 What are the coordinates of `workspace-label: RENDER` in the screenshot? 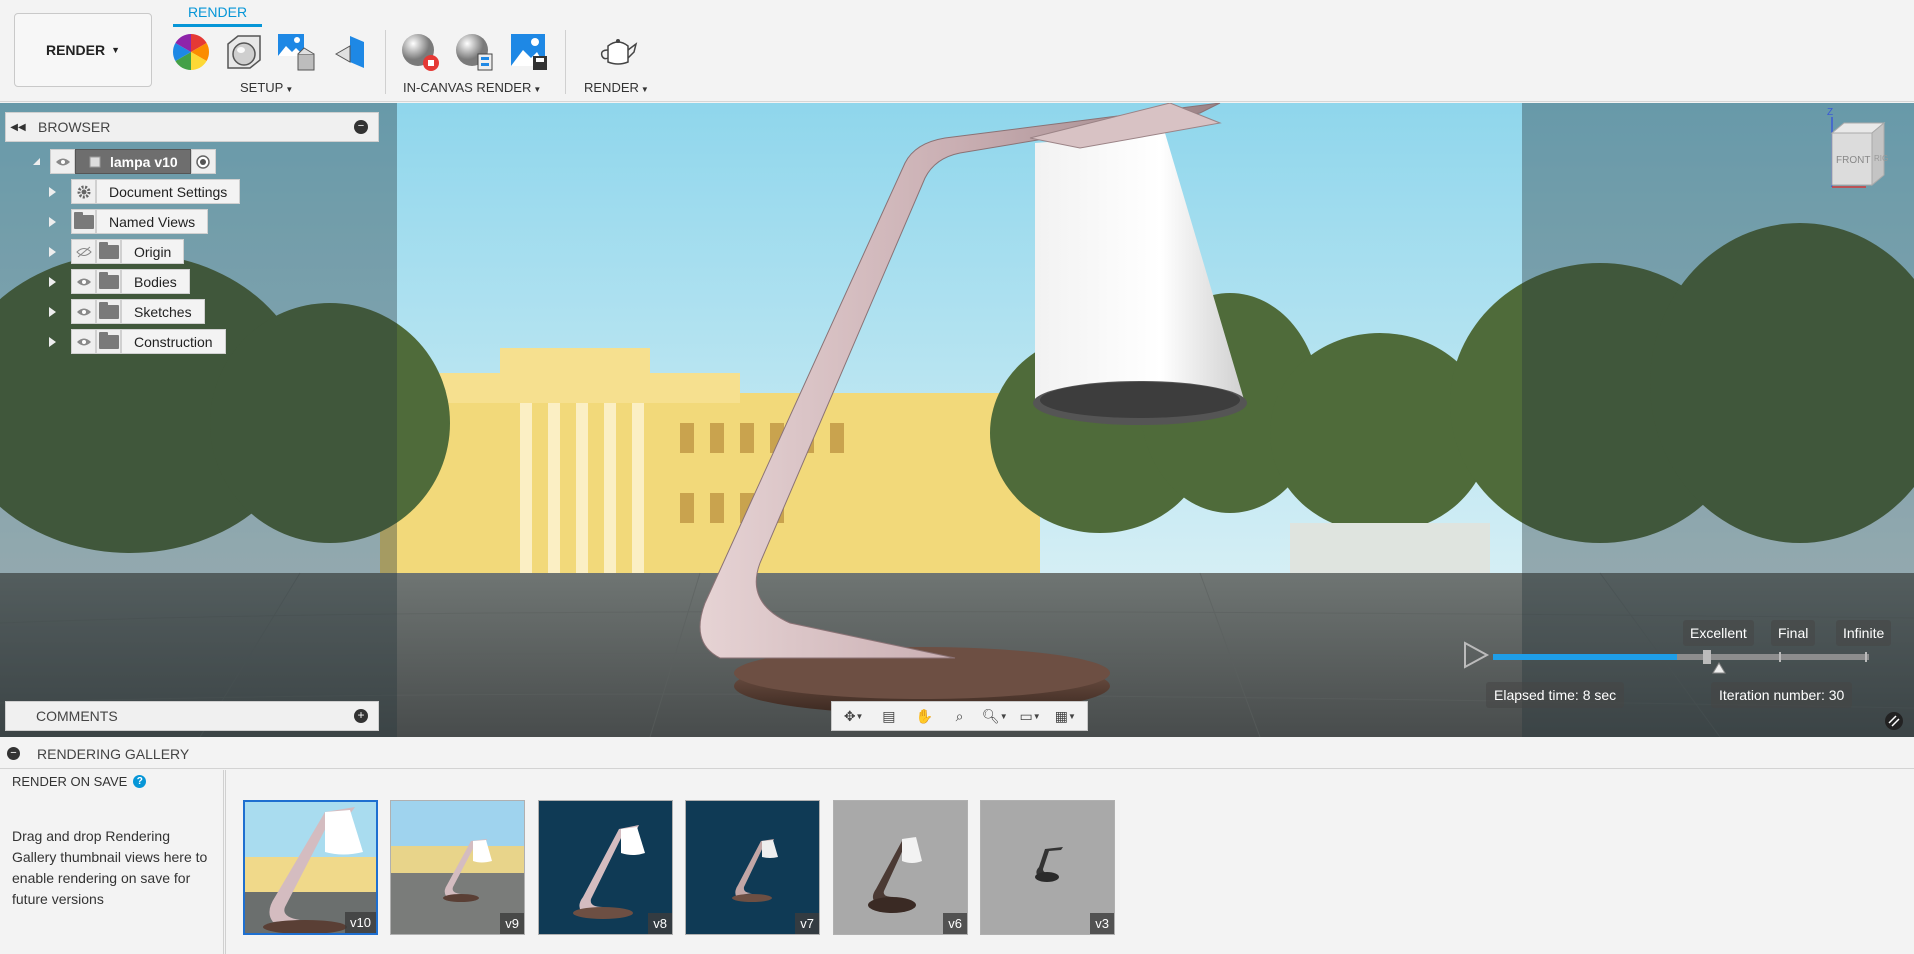 It's located at (75, 50).